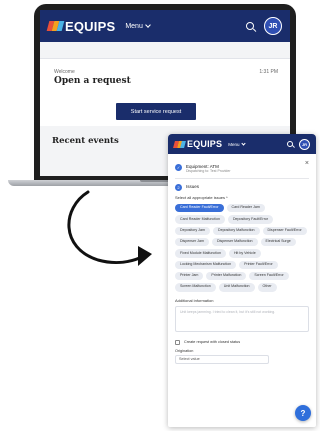  I want to click on welcome-label: Welcome, so click(64, 72).